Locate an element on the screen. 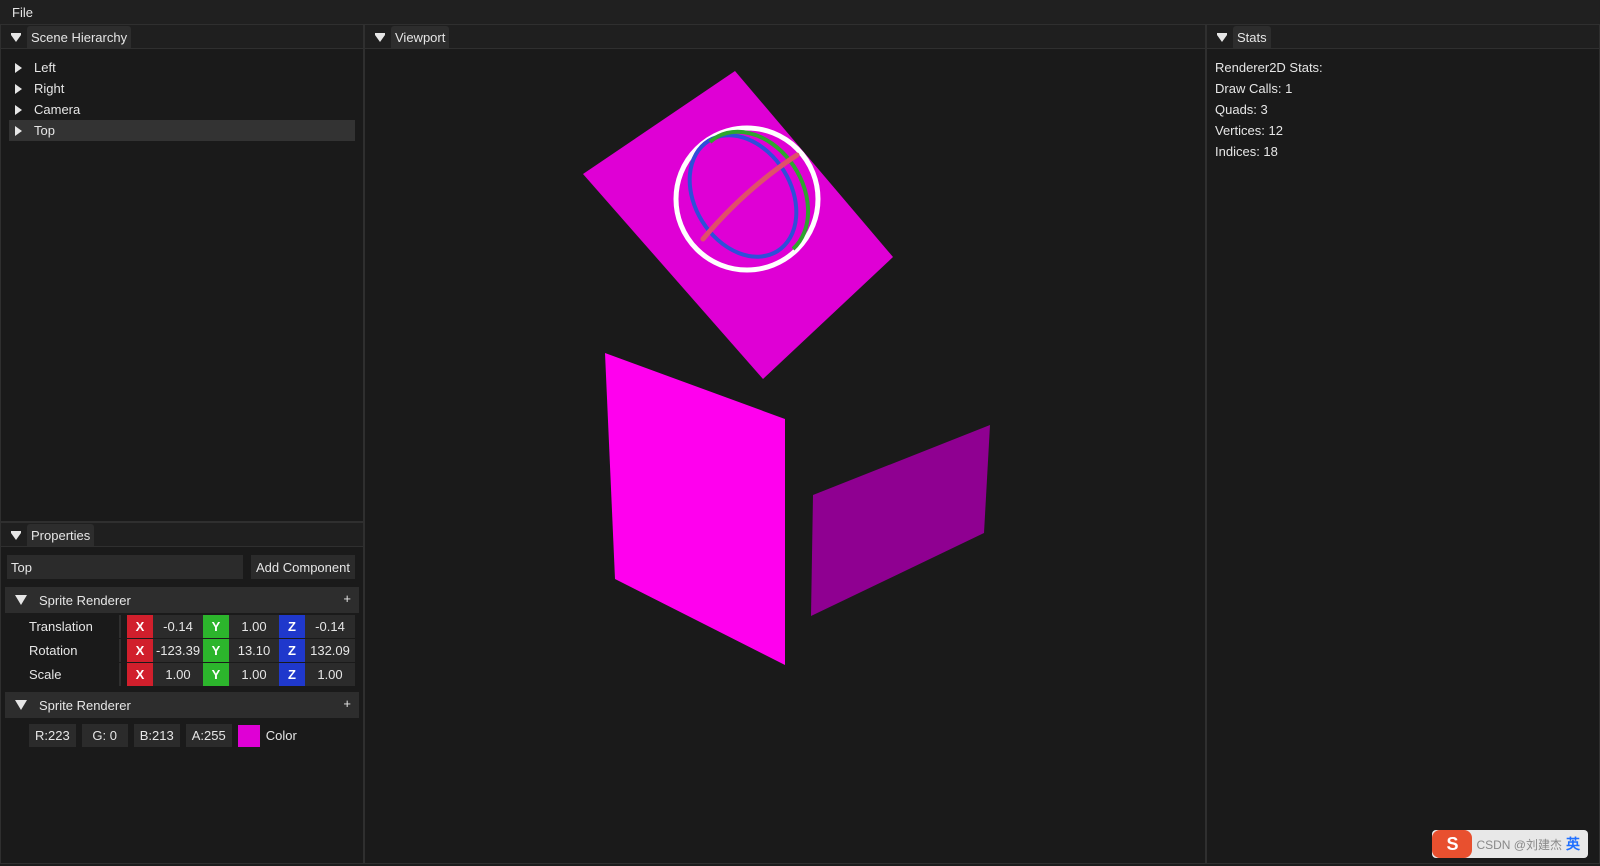  viewport-header: Viewport is located at coordinates (785, 37).